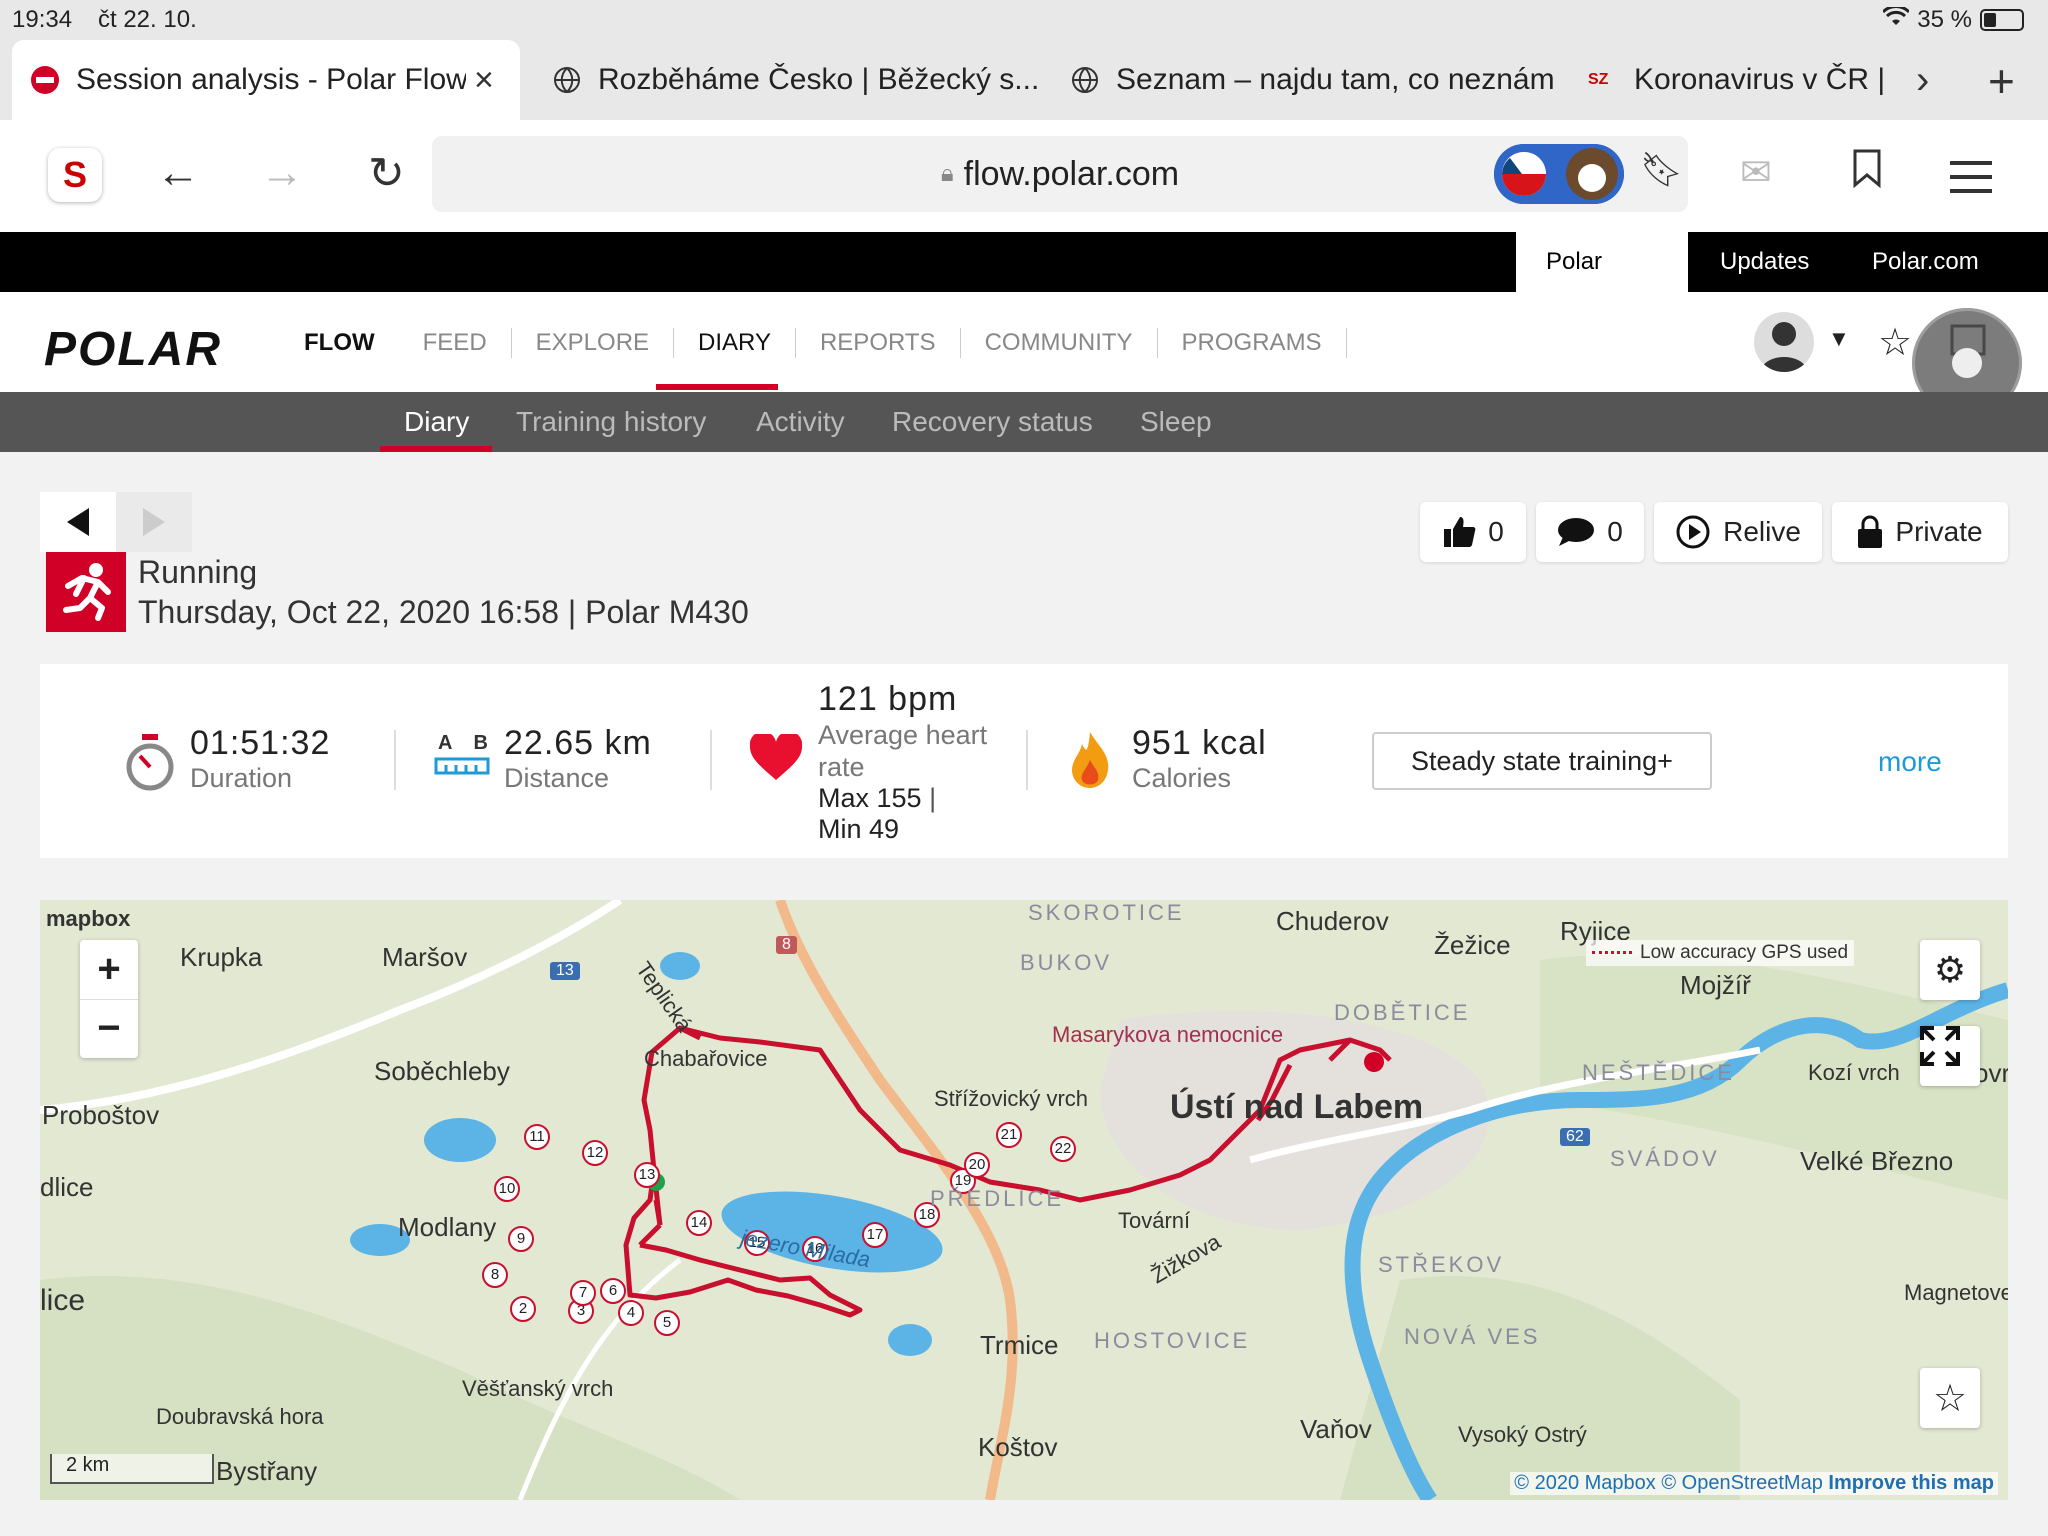  Describe the element at coordinates (1661, 170) in the screenshot. I see `bookmark-star-icon: 🔖︎` at that location.